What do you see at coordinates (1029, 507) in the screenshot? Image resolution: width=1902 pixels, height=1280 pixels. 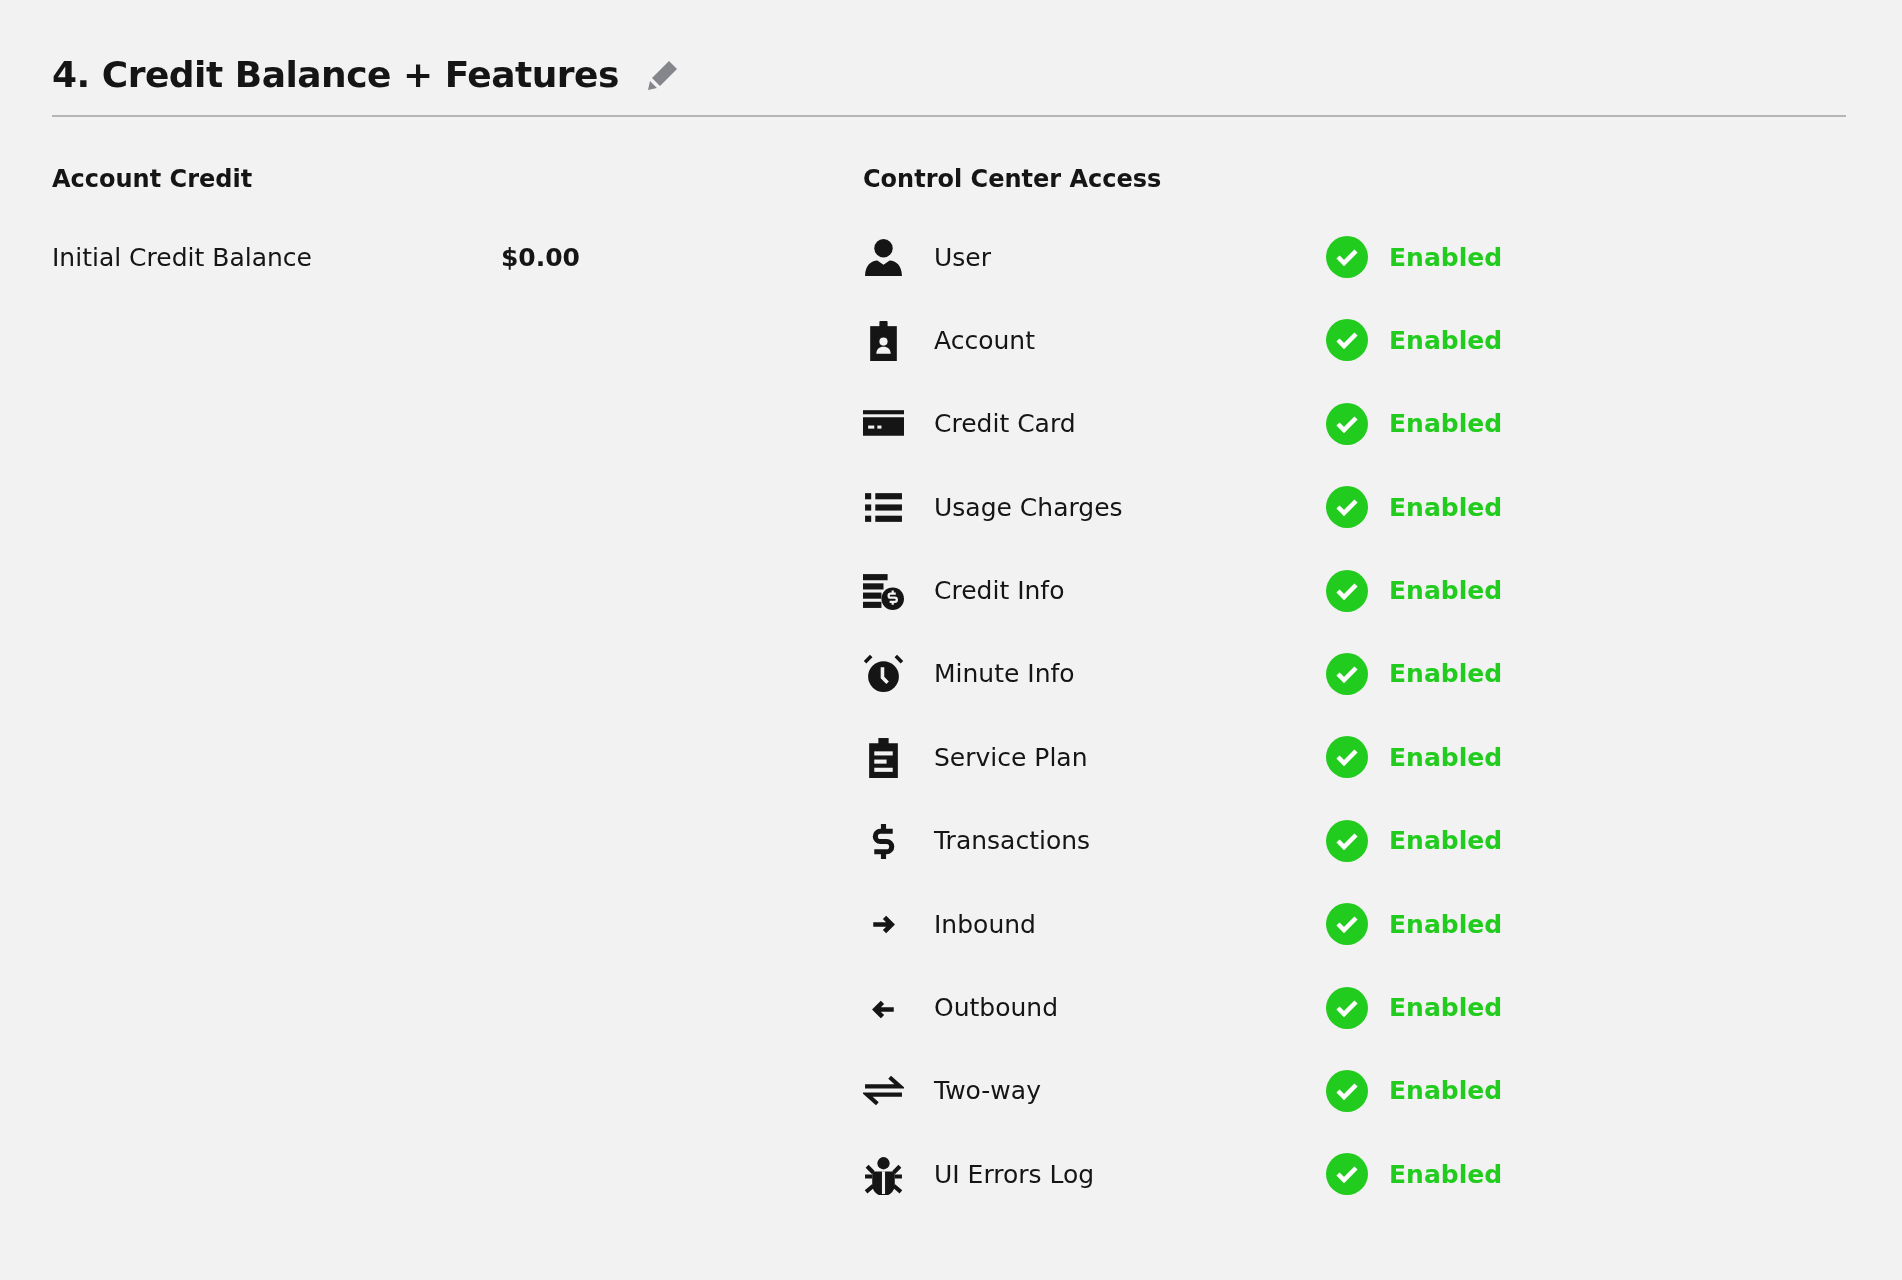 I see `feature-label: Usage Charges` at bounding box center [1029, 507].